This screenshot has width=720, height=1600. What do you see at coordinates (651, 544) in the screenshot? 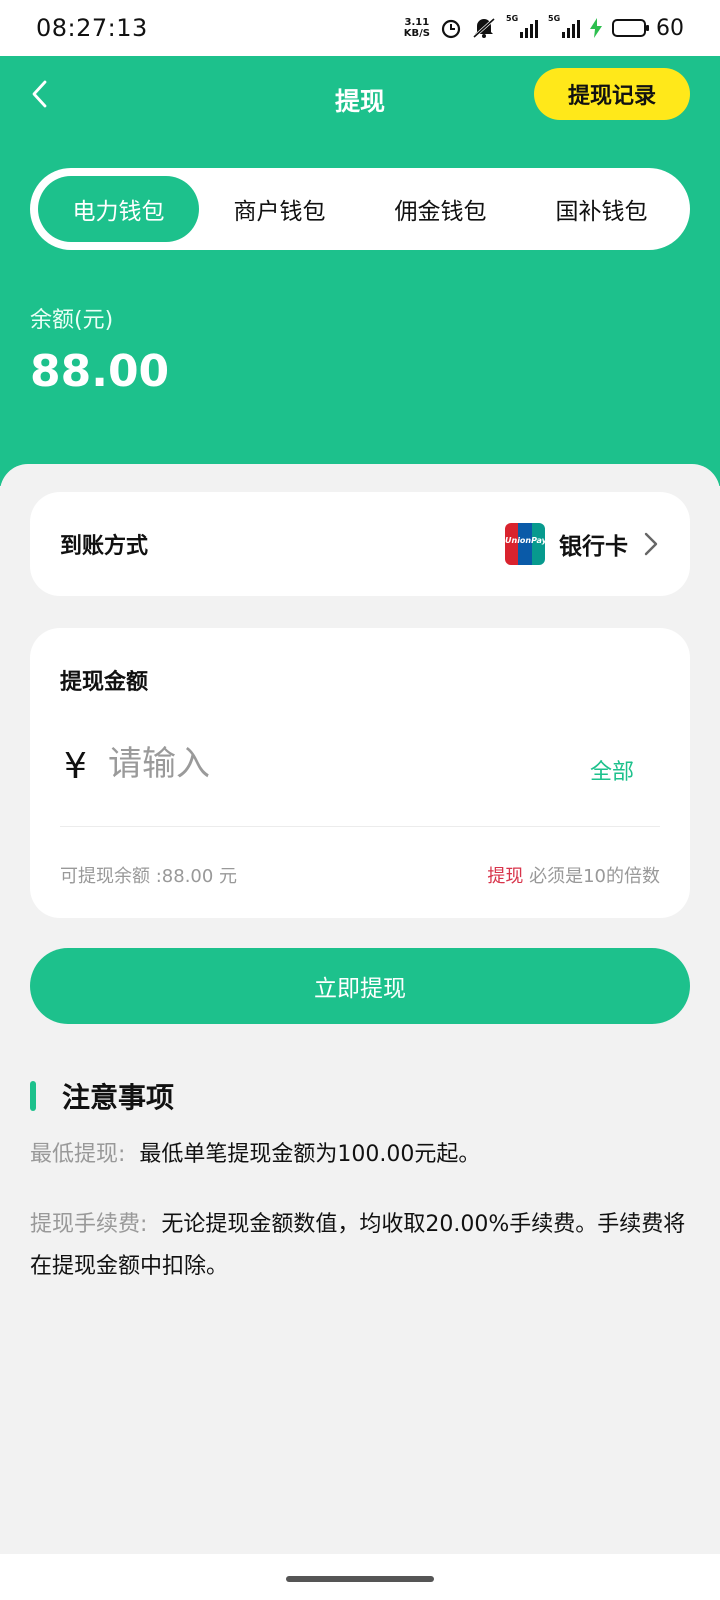
I see `chevron-right-icon` at bounding box center [651, 544].